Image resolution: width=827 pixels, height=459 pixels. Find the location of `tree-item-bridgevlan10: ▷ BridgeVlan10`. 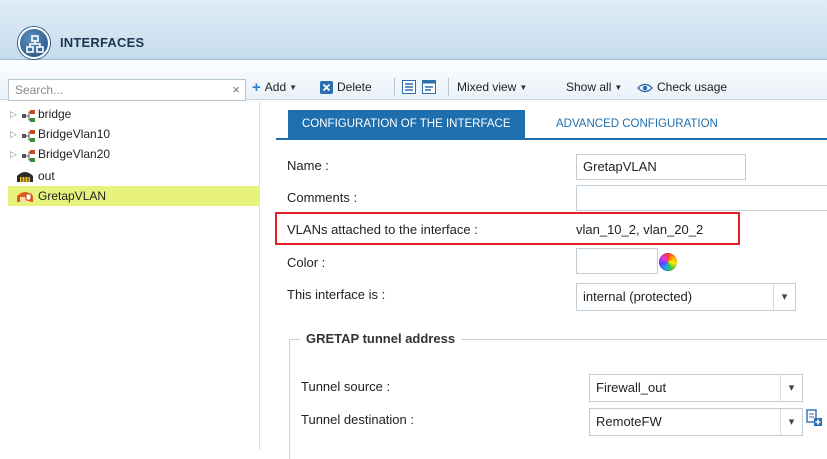

tree-item-bridgevlan10: ▷ BridgeVlan10 is located at coordinates (134, 134).